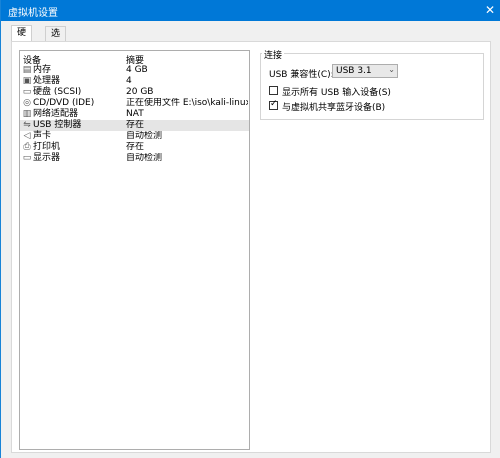 Image resolution: width=500 pixels, height=458 pixels. I want to click on device-row-printer: ⎙ 打印机 存在, so click(134, 147).